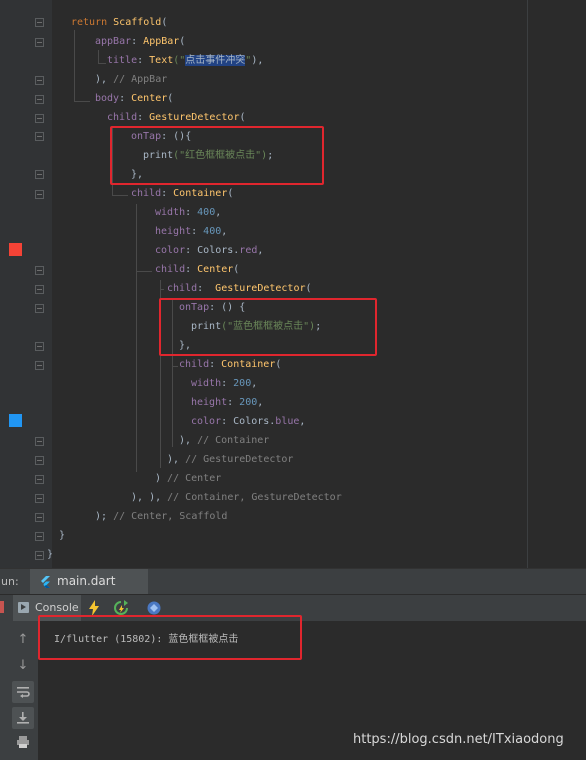 This screenshot has height=760, width=586. Describe the element at coordinates (2, 607) in the screenshot. I see `stop-icon` at that location.